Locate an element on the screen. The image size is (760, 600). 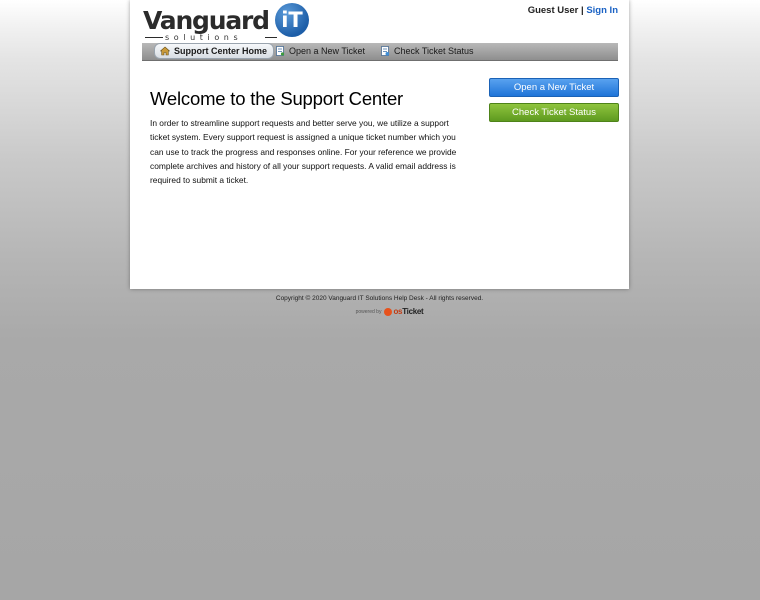
company-logo: Vanguard iT solutions is located at coordinates (227, 22).